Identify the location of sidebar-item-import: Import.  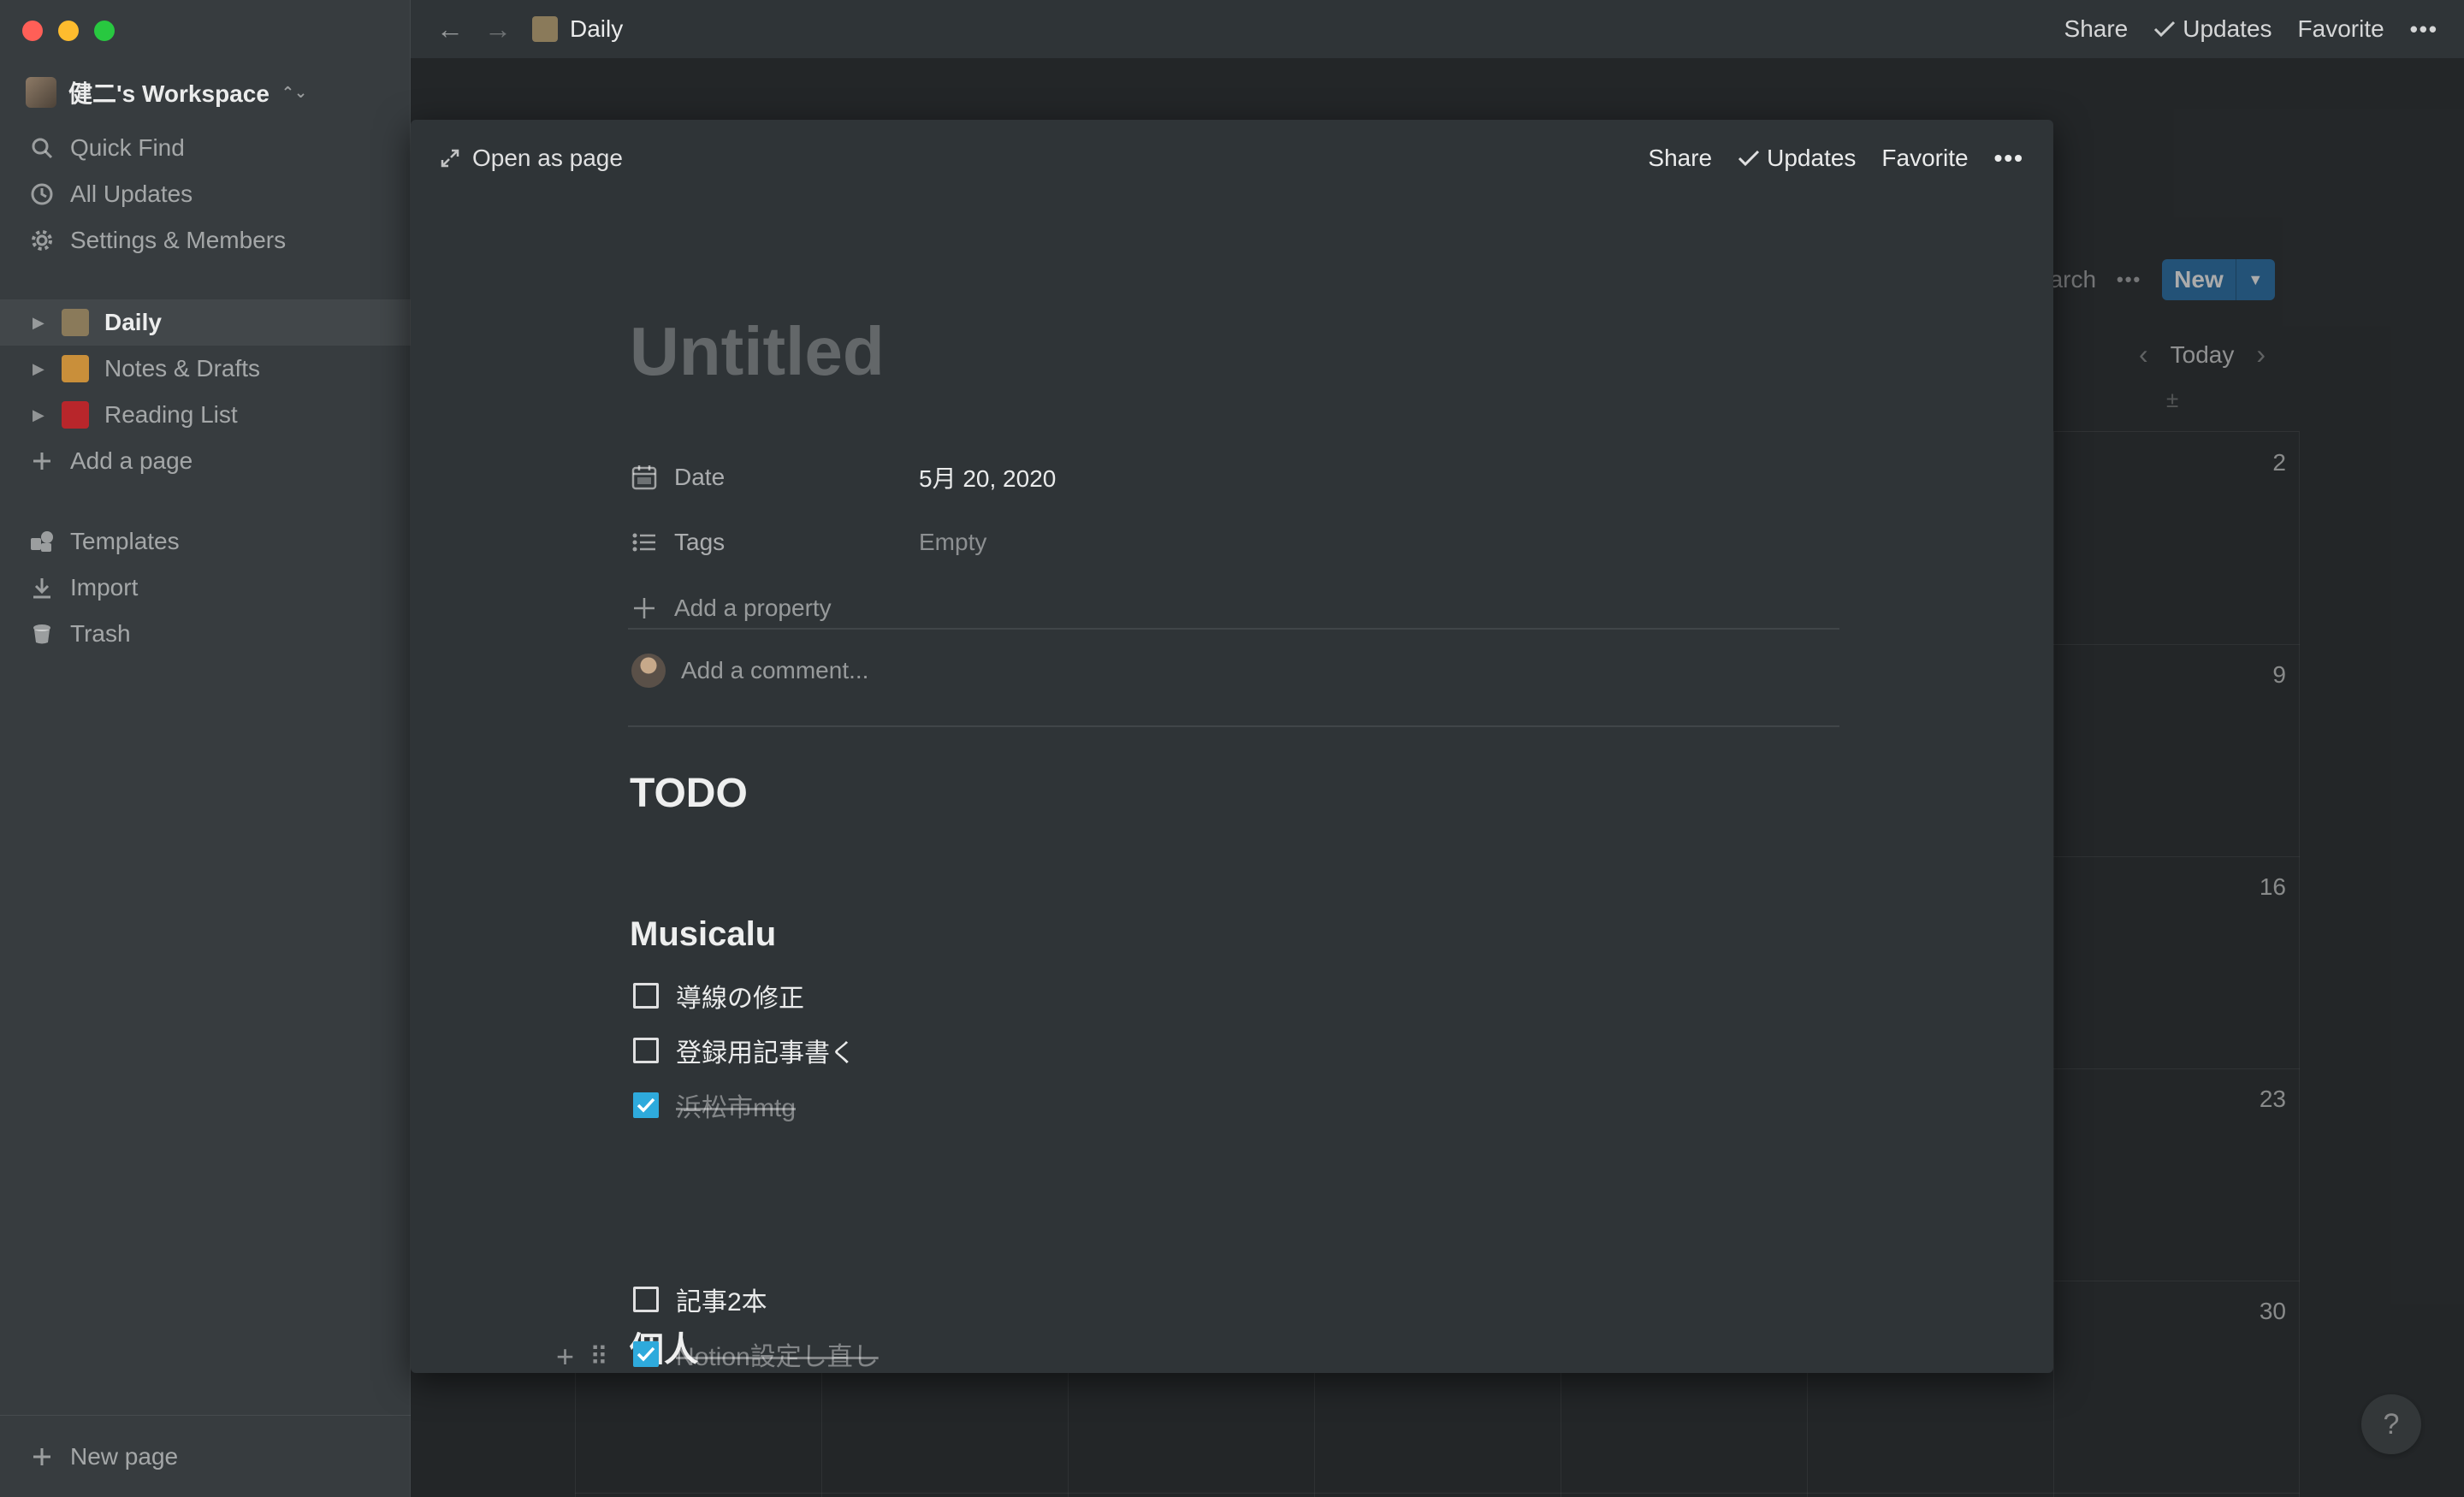
(205, 588).